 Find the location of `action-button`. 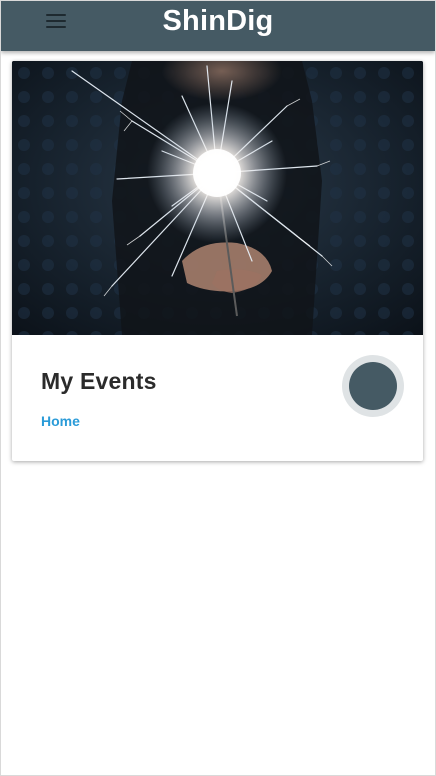

action-button is located at coordinates (373, 386).